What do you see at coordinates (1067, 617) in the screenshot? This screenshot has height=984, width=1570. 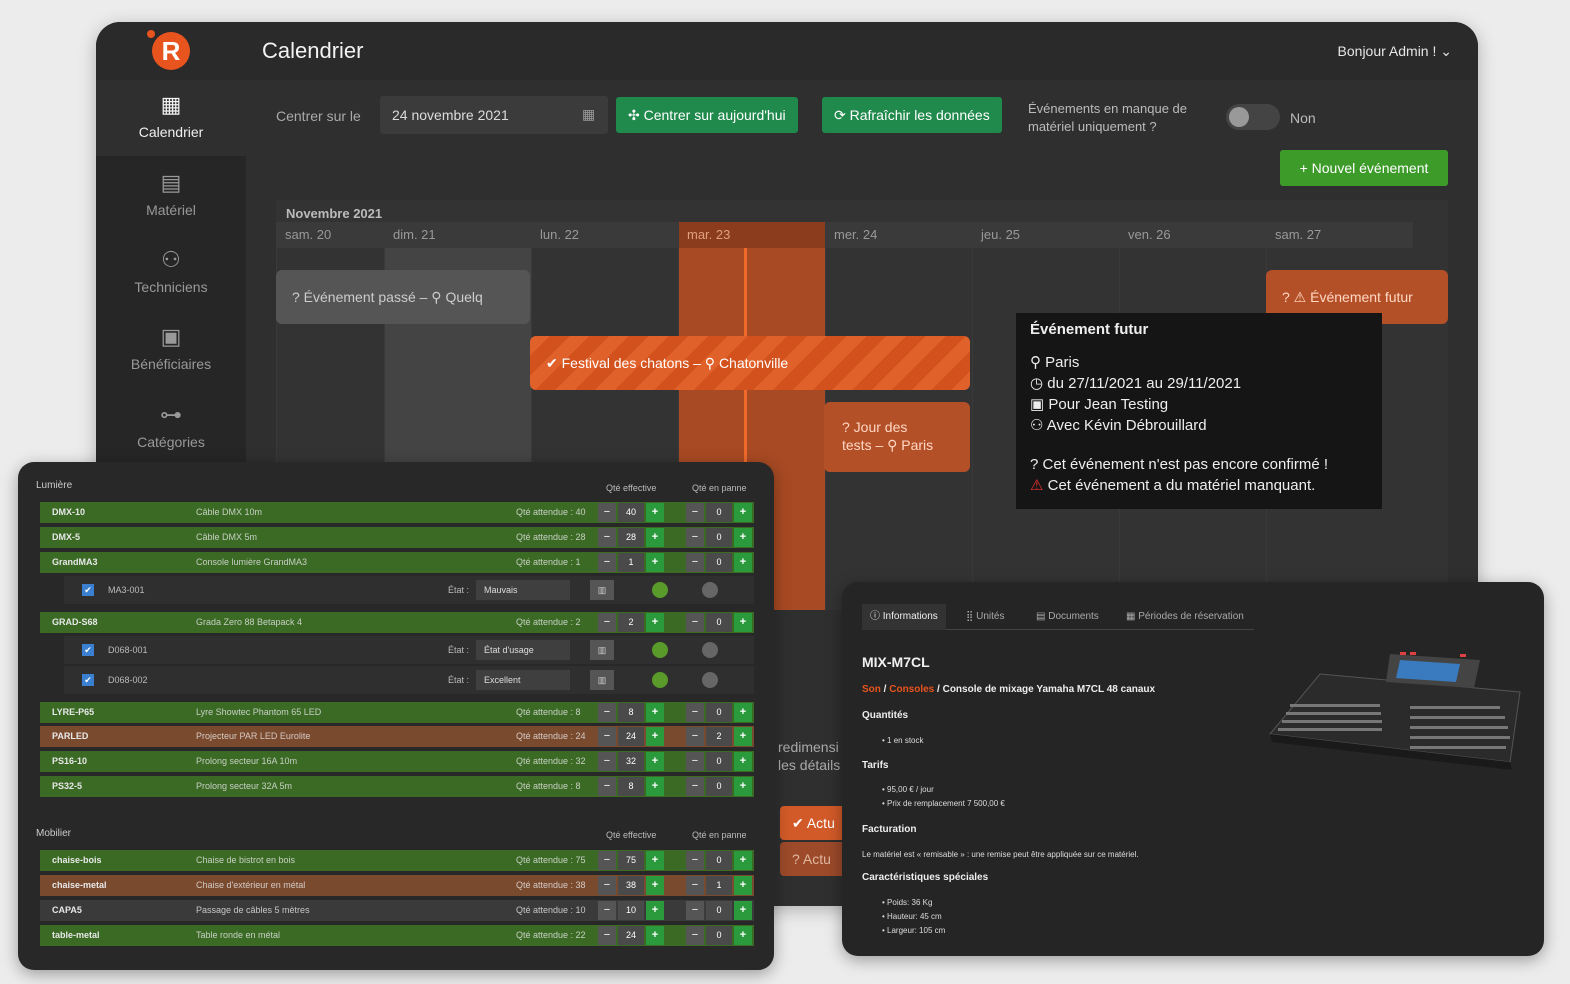 I see `tab-documents: ▤ Documents` at bounding box center [1067, 617].